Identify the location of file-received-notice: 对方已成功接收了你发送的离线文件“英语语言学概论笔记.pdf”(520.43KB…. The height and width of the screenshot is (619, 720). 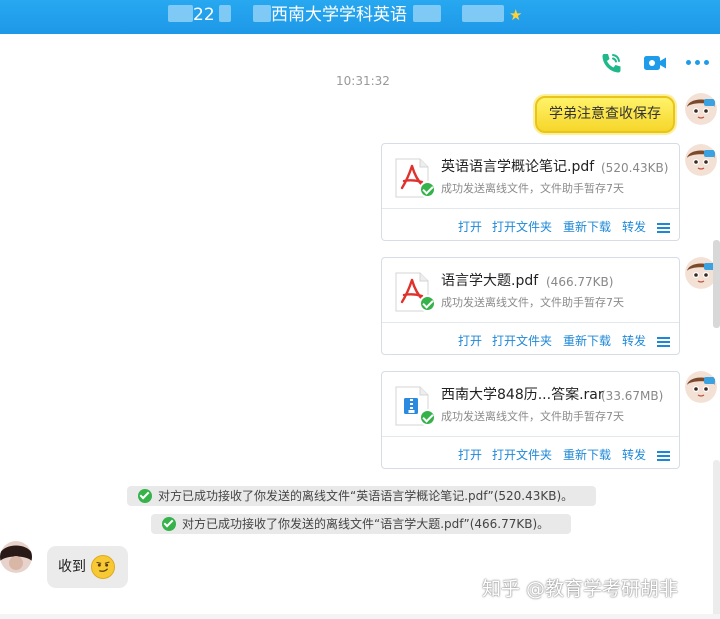
(361, 496).